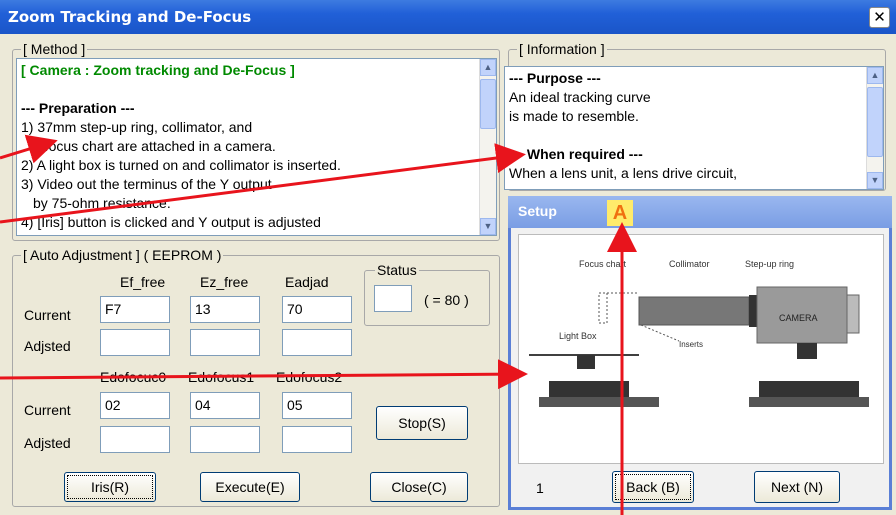 The height and width of the screenshot is (515, 896). Describe the element at coordinates (603, 264) in the screenshot. I see `diagram-label-focus-chart: Focus chart` at that location.